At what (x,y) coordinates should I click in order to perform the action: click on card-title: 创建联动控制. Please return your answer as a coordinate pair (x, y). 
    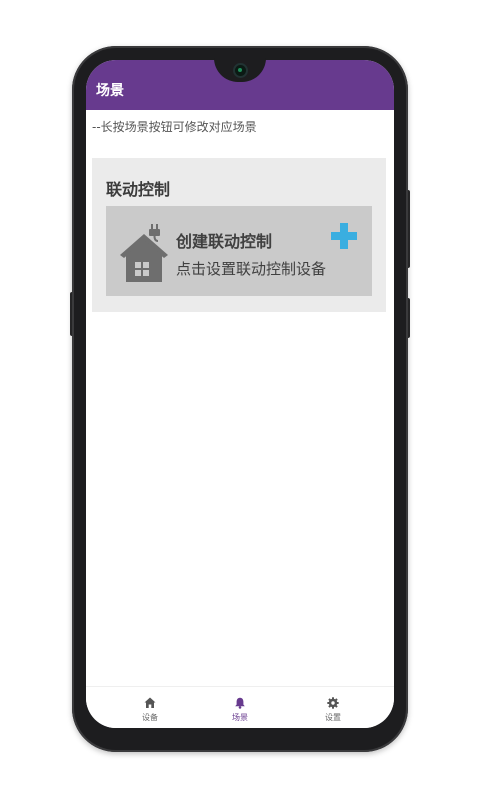
    Looking at the image, I should click on (224, 241).